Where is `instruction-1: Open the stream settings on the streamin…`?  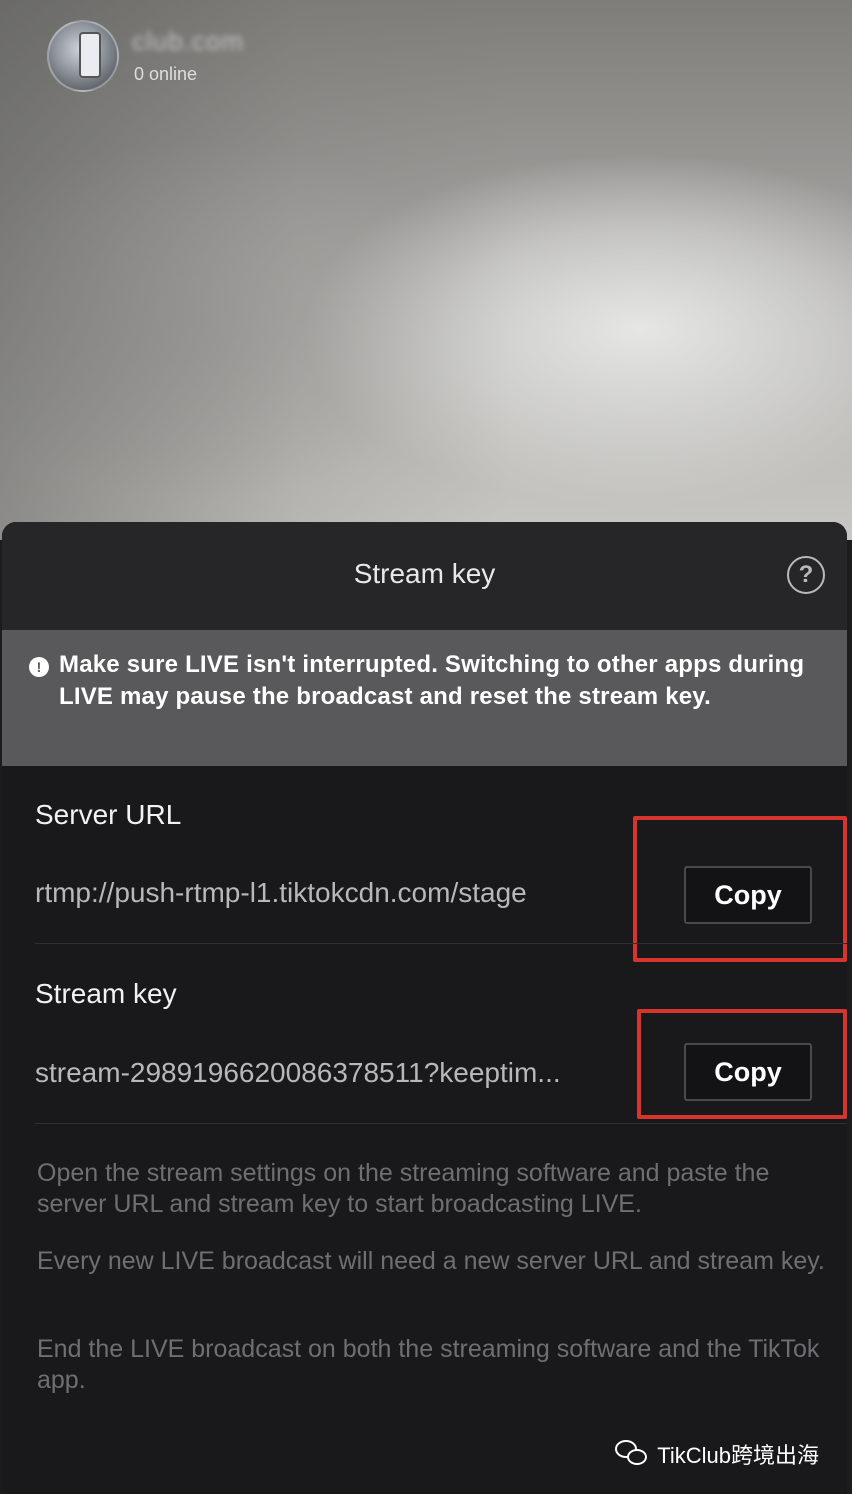
instruction-1: Open the stream settings on the streamin… is located at coordinates (403, 1188).